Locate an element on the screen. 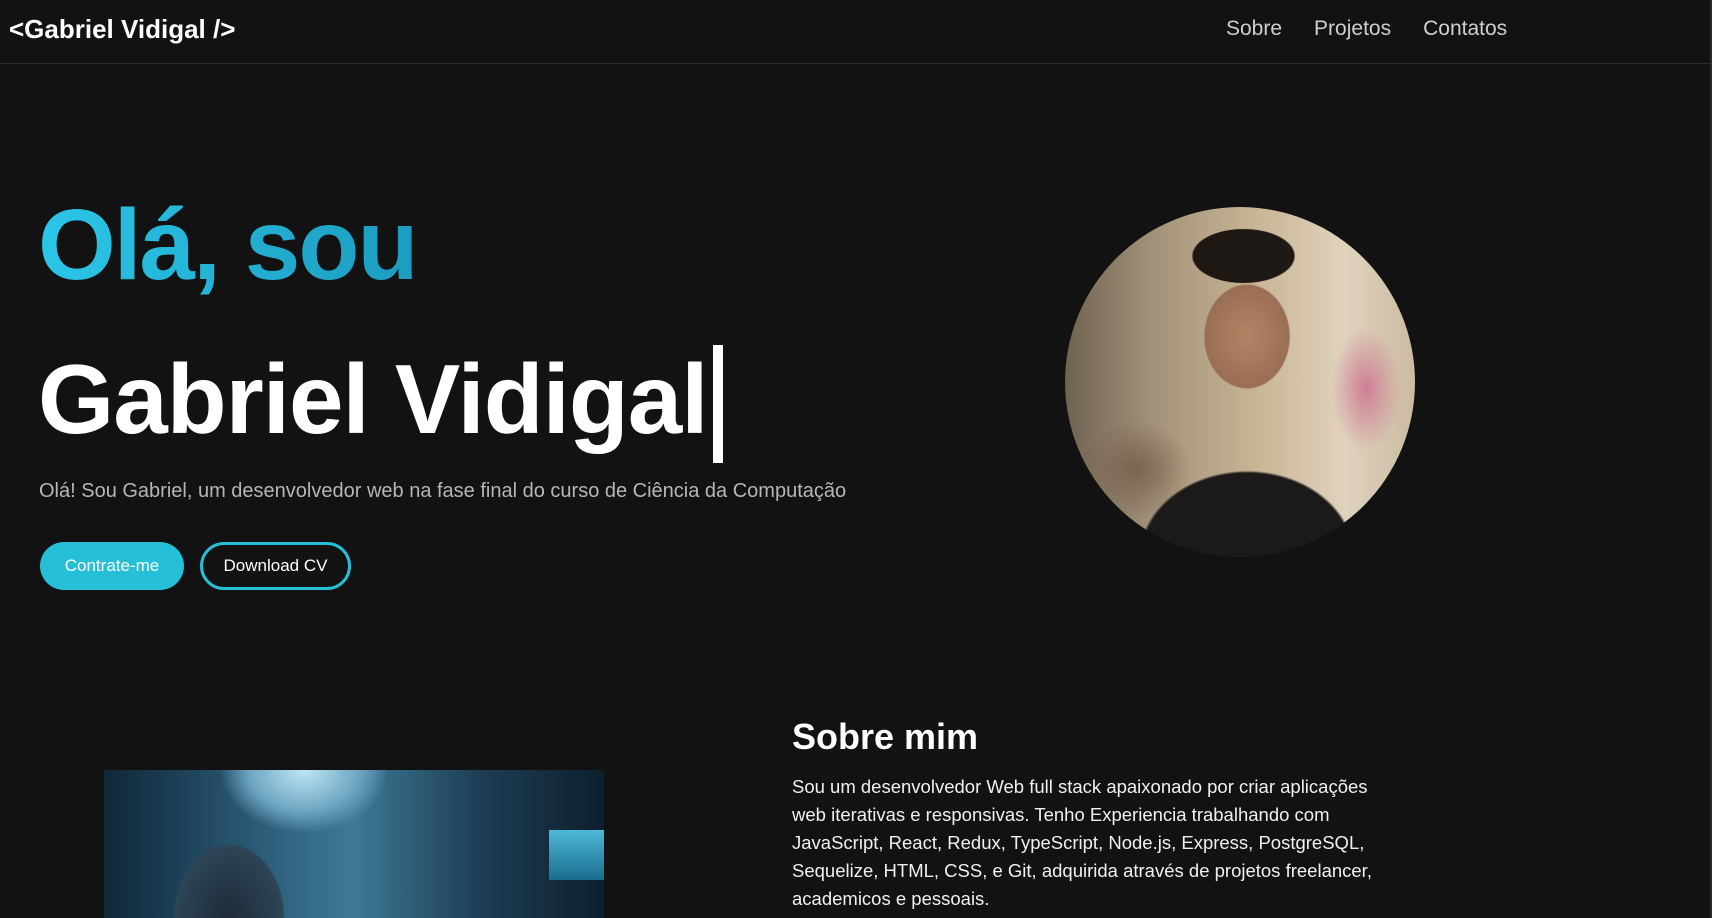 The height and width of the screenshot is (918, 1712). hero-name: Gabriel Vidigal is located at coordinates (381, 403).